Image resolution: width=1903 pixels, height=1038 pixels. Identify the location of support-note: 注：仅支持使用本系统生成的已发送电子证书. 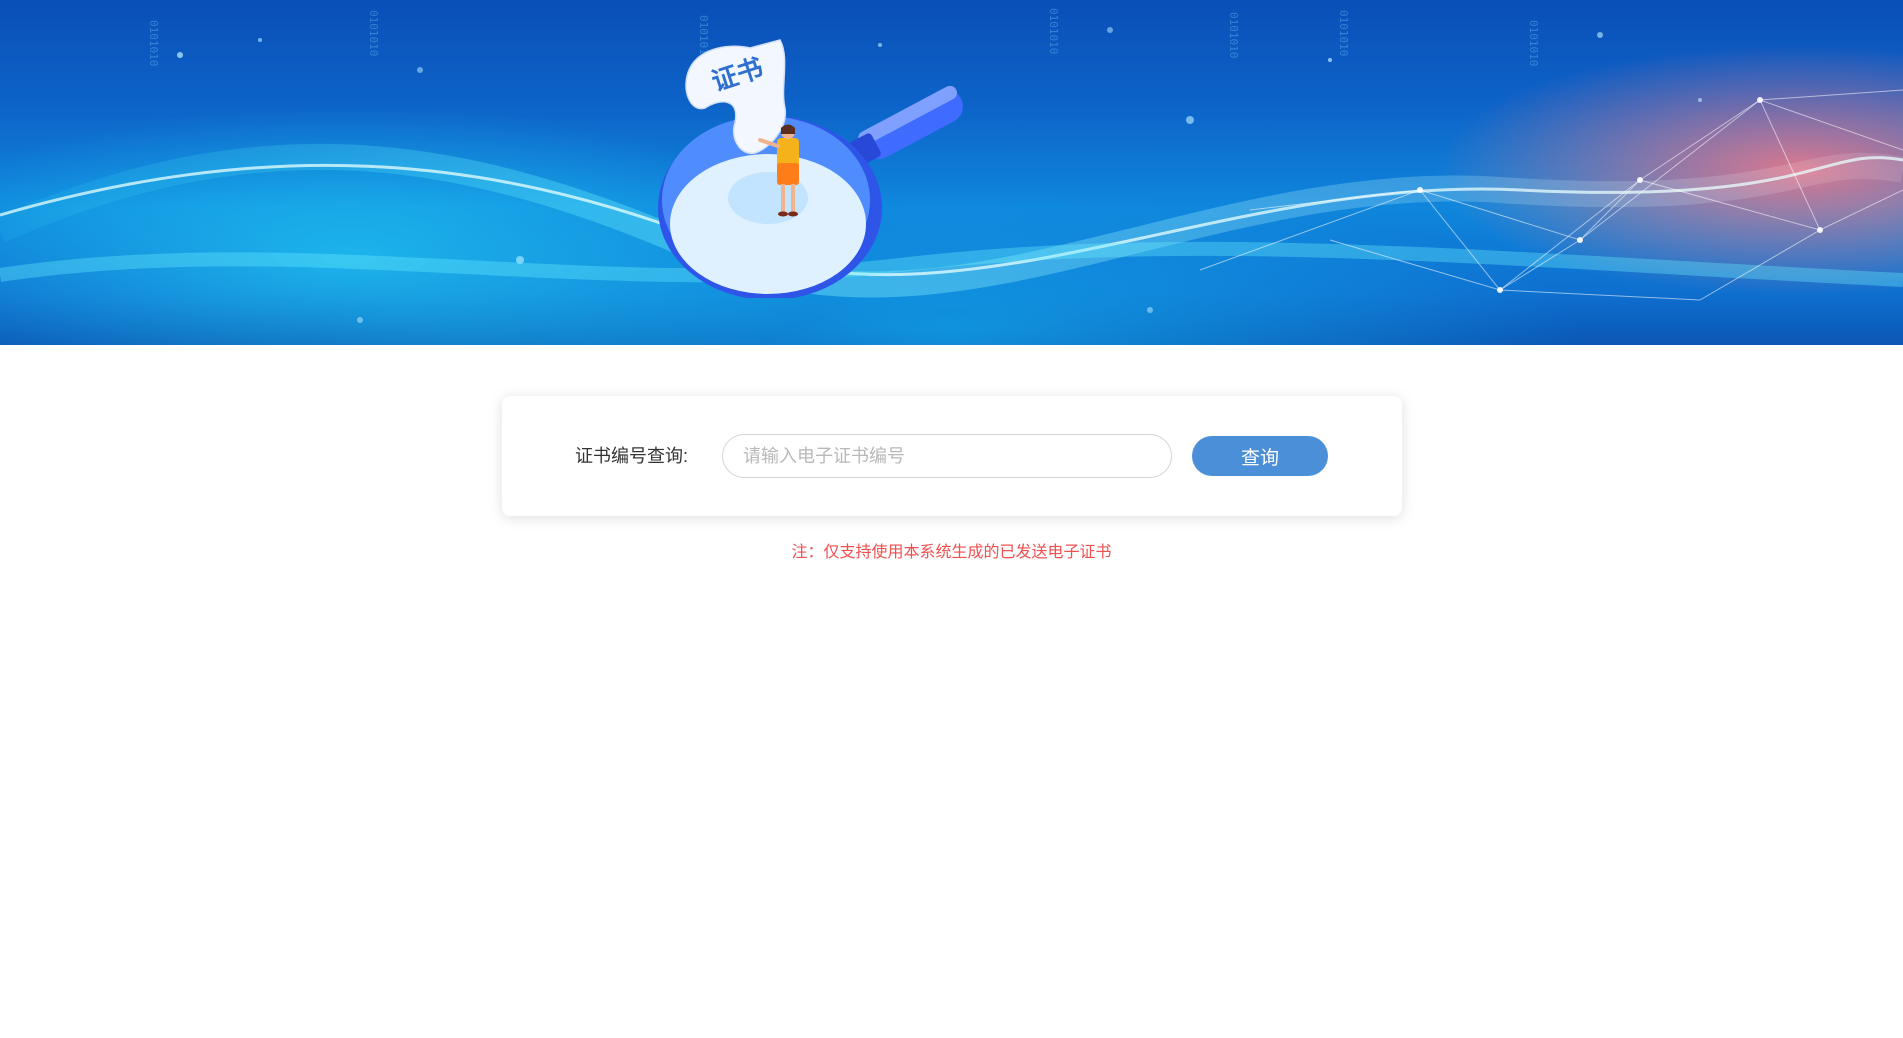
(951, 552).